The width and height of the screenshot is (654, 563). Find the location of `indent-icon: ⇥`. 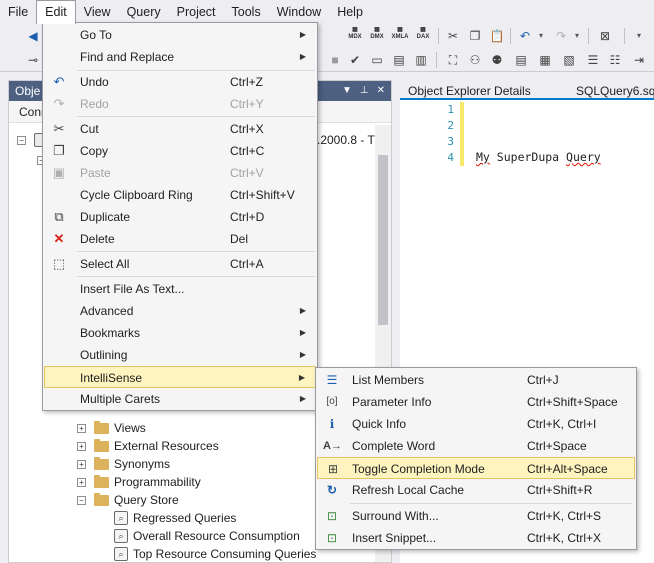

indent-icon: ⇥ is located at coordinates (639, 60).